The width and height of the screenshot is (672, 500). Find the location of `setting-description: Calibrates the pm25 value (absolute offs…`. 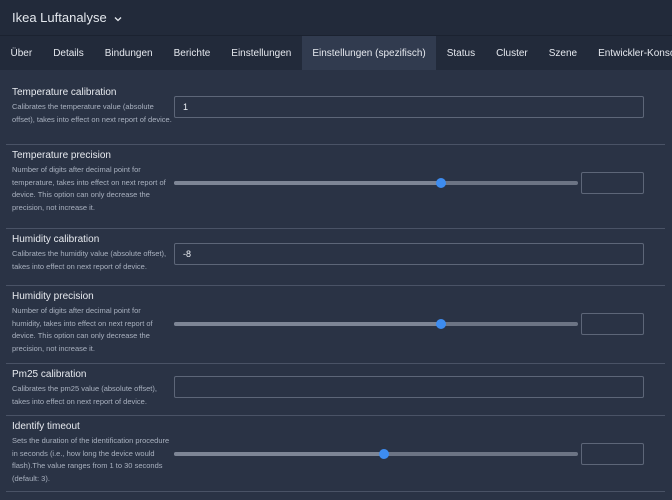

setting-description: Calibrates the pm25 value (absolute offs… is located at coordinates (84, 395).